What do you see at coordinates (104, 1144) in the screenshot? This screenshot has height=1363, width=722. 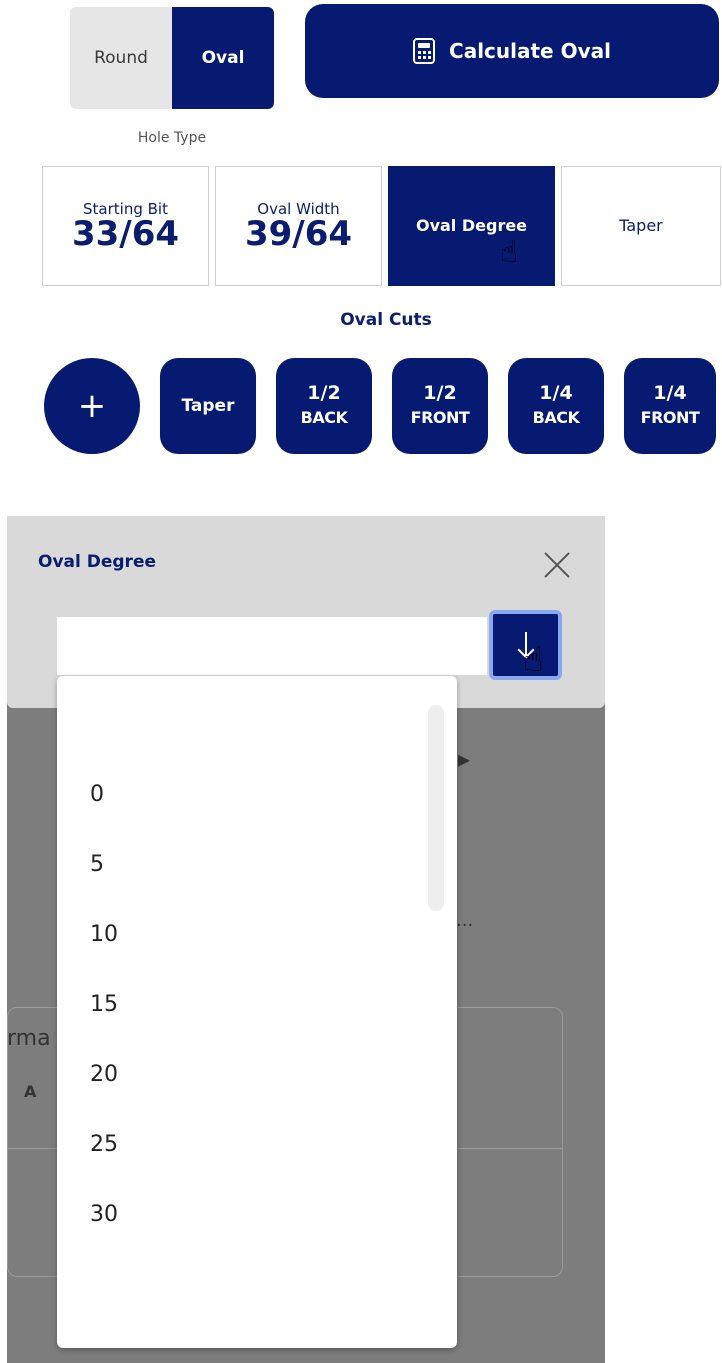 I see `degree-option-25: 25` at bounding box center [104, 1144].